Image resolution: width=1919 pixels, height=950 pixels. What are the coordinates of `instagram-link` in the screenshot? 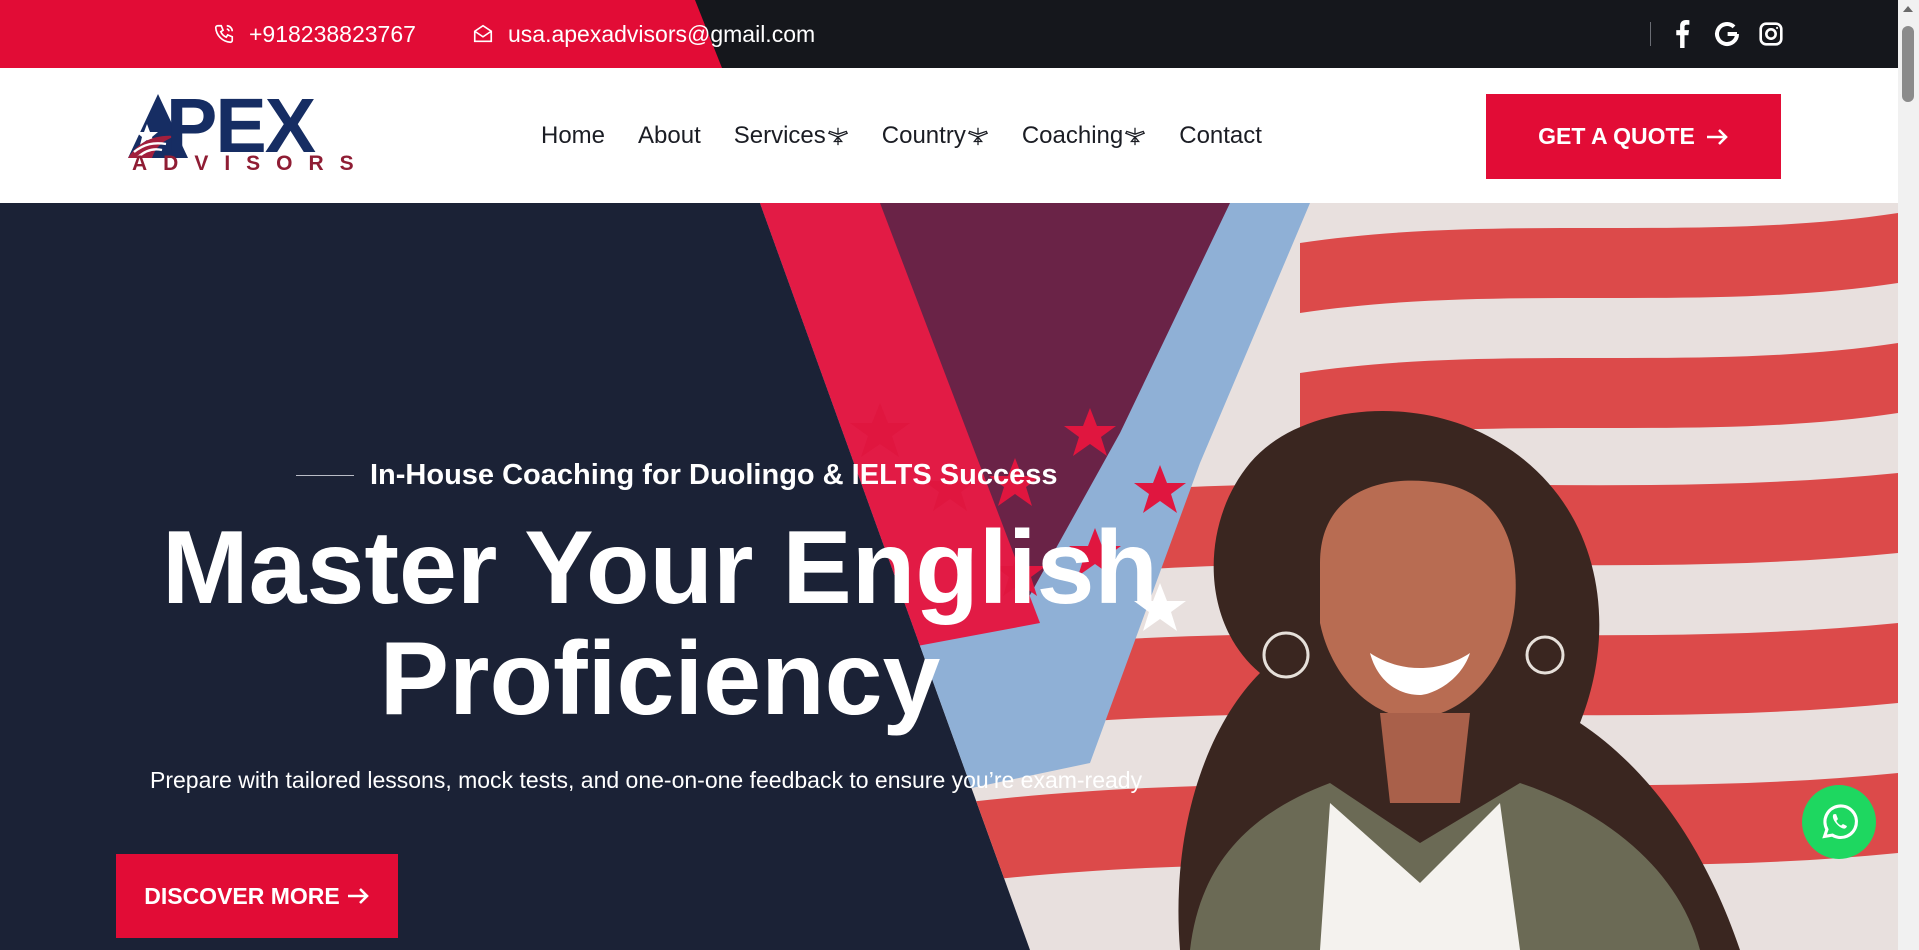 It's located at (1771, 34).